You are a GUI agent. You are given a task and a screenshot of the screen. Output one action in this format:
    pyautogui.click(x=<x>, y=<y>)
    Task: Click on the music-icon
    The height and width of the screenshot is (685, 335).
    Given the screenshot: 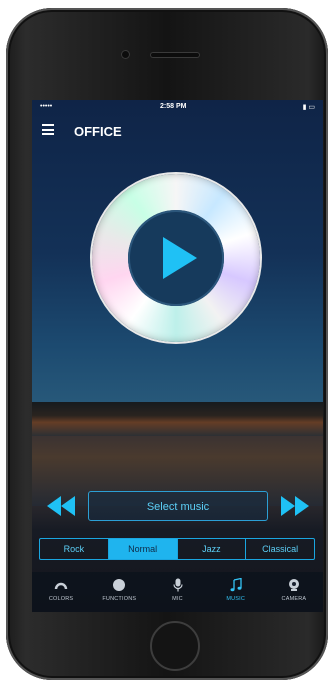 What is the action you would take?
    pyautogui.click(x=236, y=585)
    